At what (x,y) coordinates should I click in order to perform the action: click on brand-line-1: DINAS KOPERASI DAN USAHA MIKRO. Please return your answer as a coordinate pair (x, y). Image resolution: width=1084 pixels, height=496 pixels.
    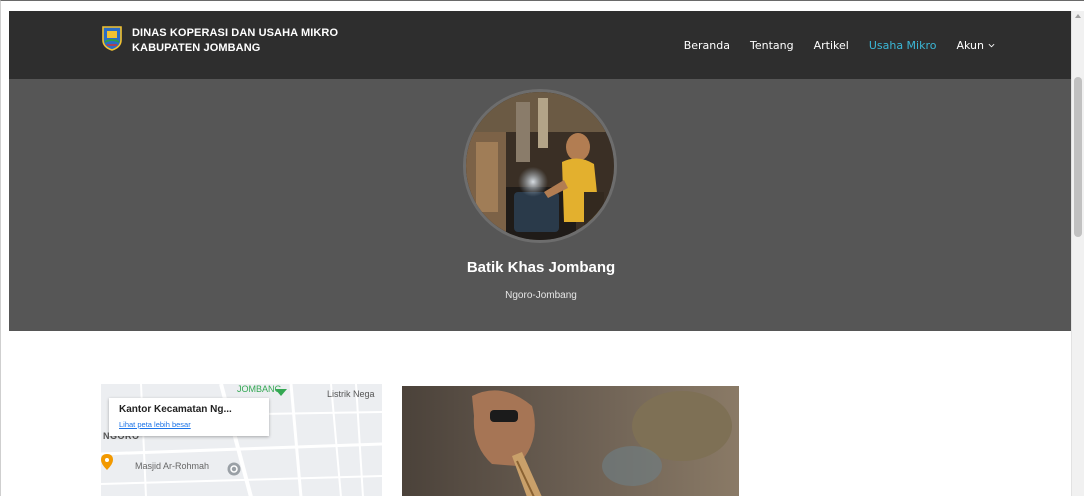
    Looking at the image, I should click on (235, 33).